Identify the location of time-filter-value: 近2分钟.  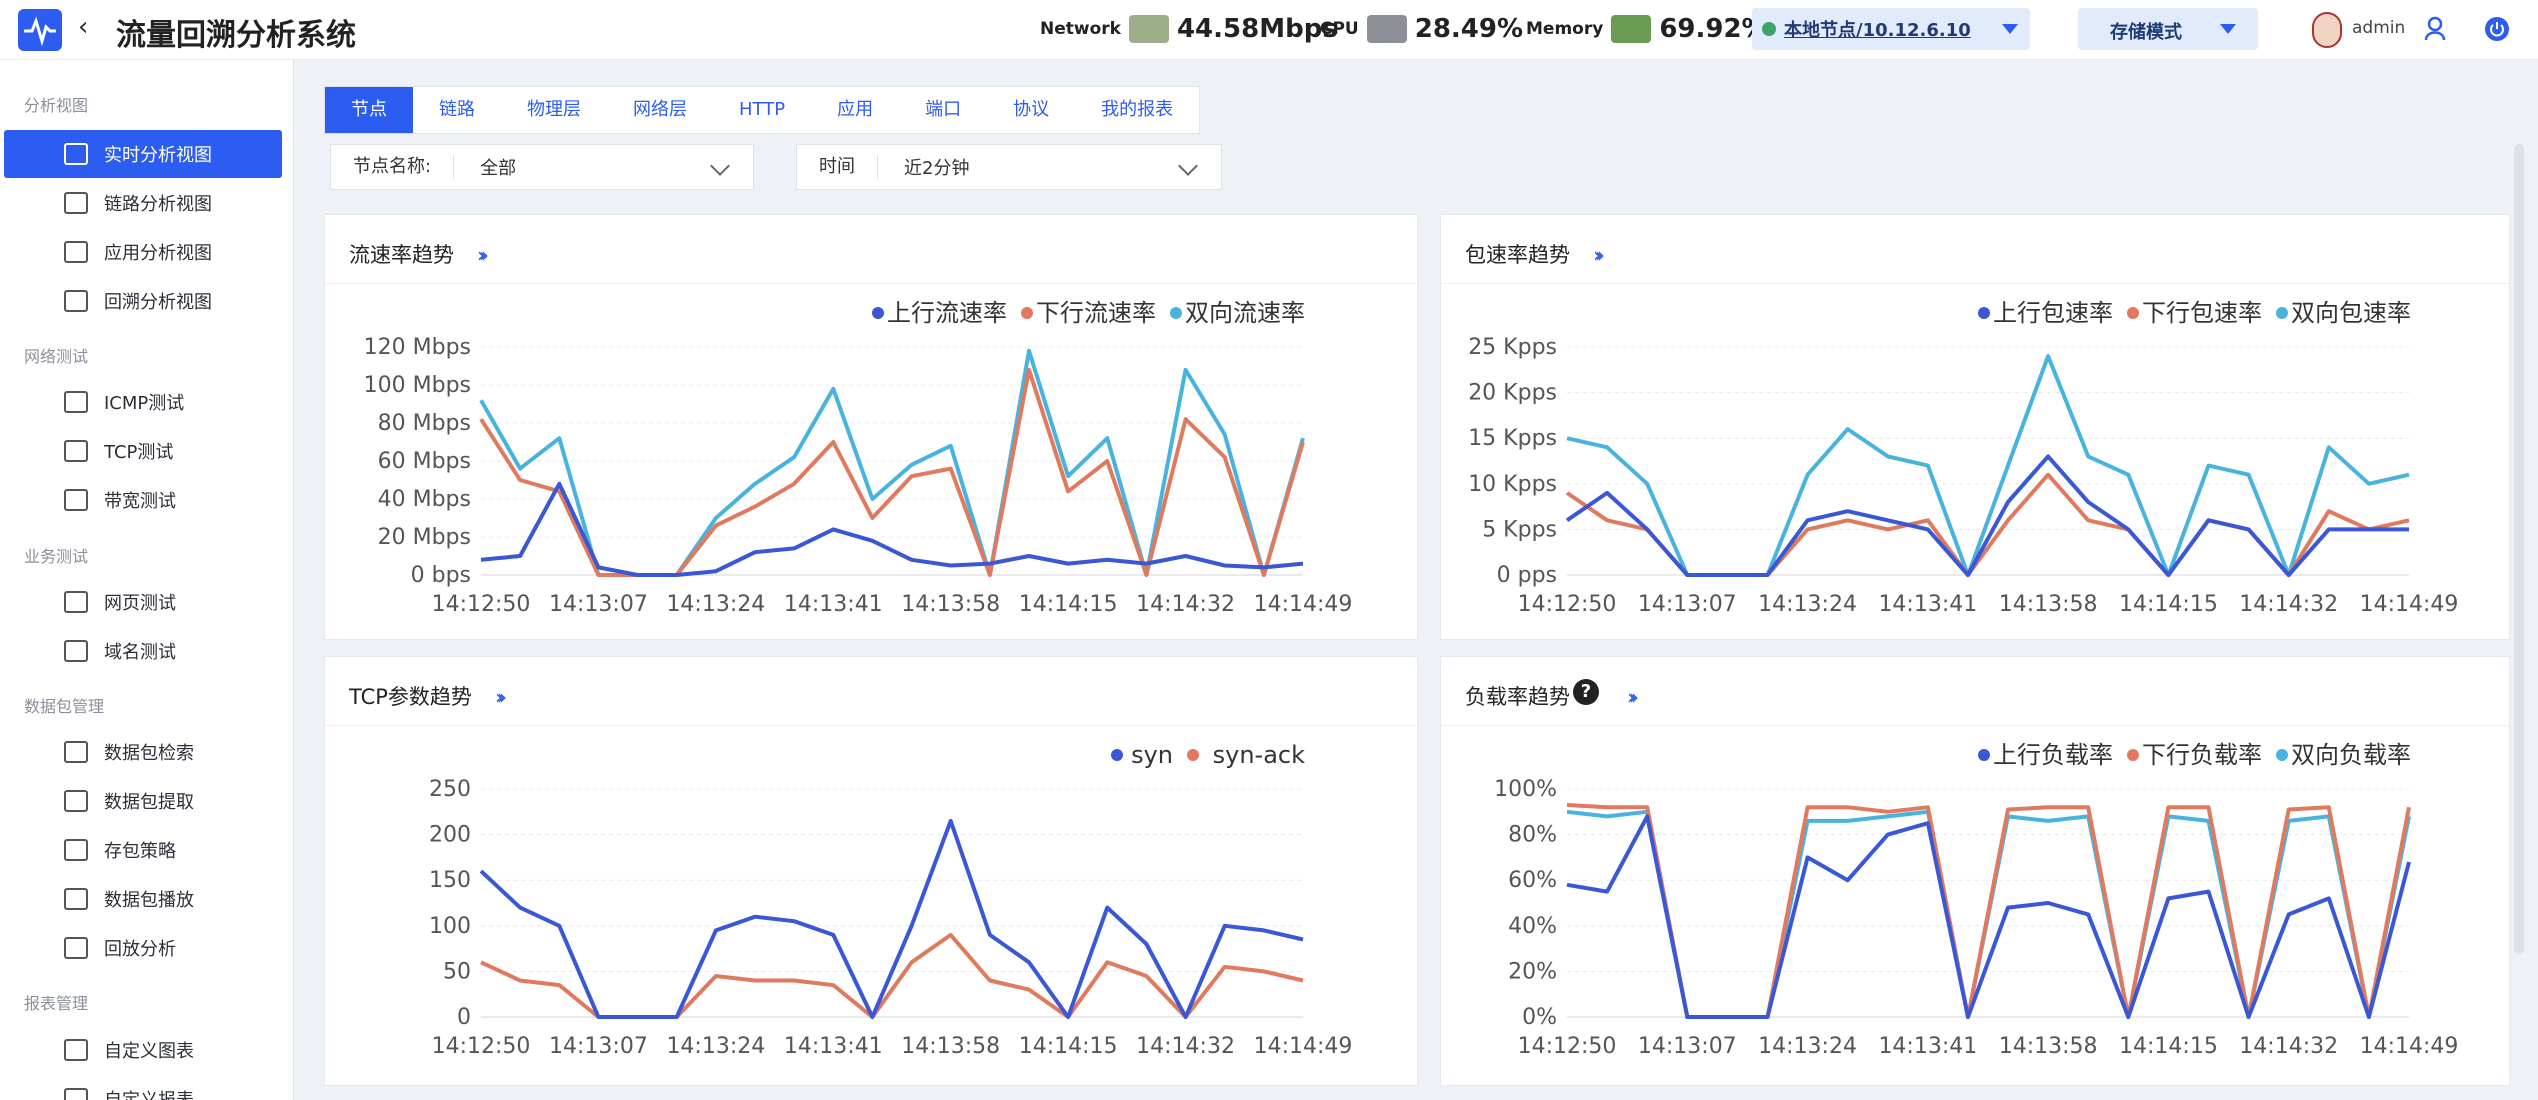
(937, 168).